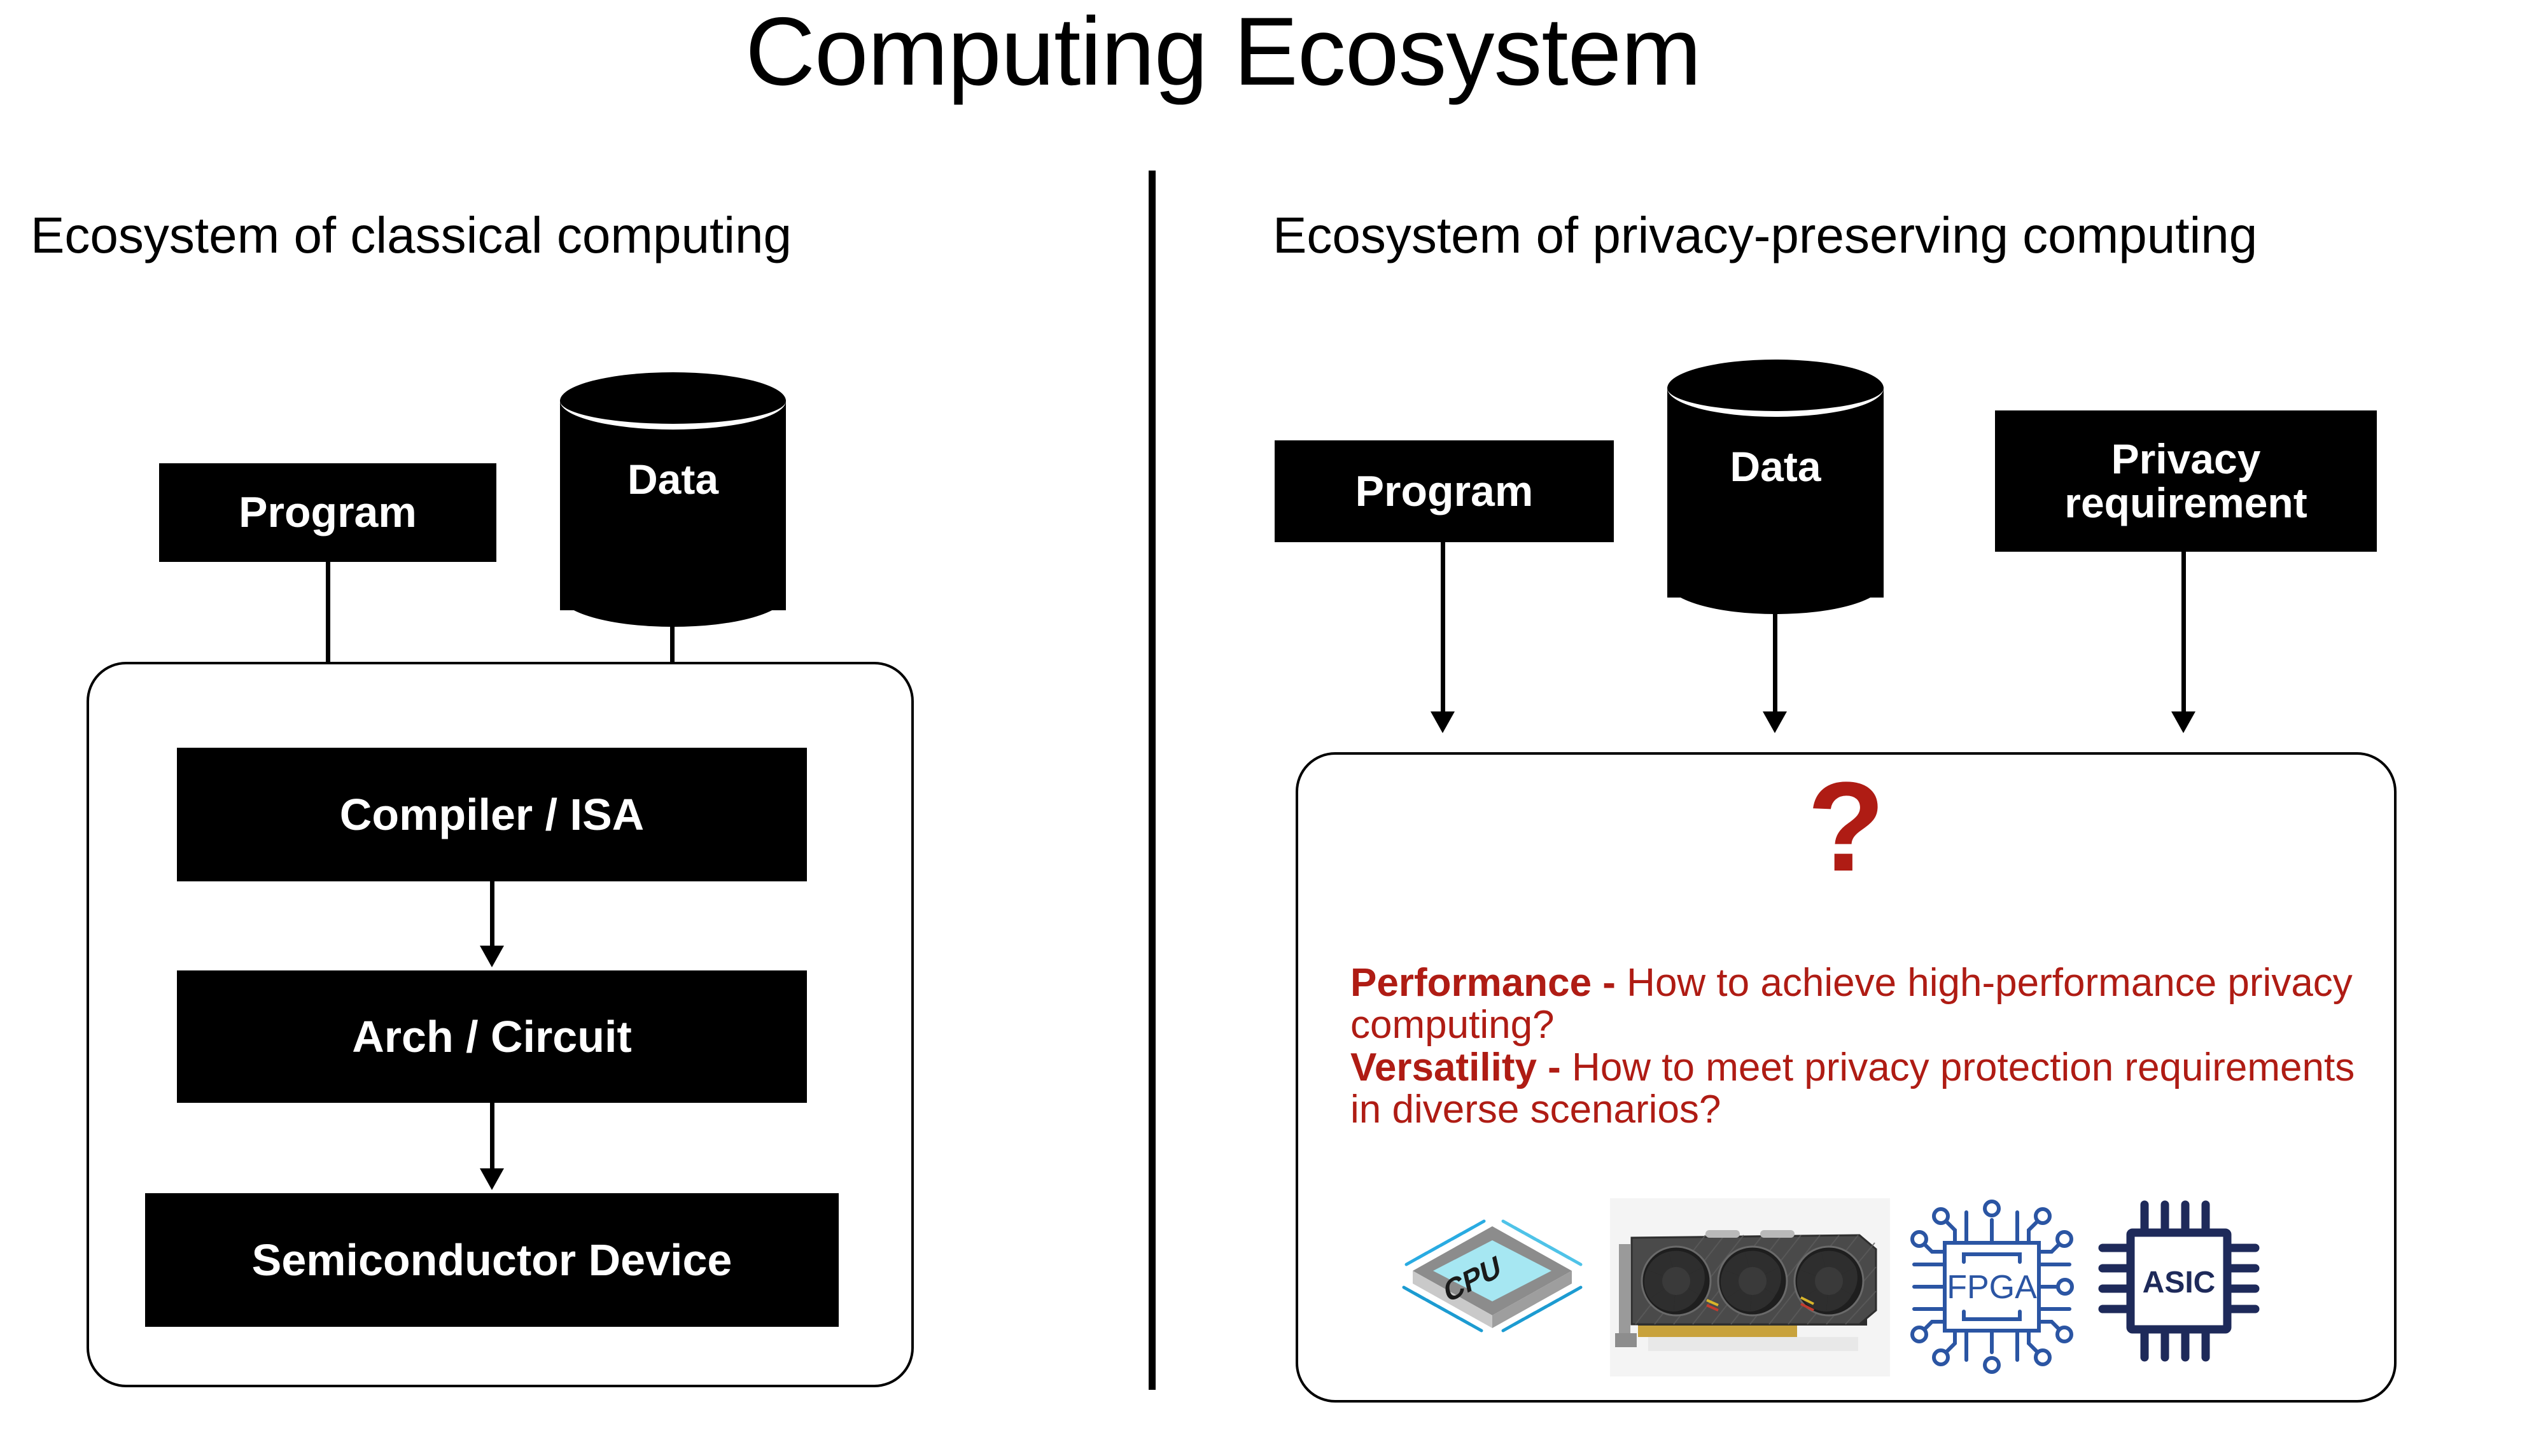  What do you see at coordinates (2186, 459) in the screenshot?
I see `privacy-line-1: Privacy` at bounding box center [2186, 459].